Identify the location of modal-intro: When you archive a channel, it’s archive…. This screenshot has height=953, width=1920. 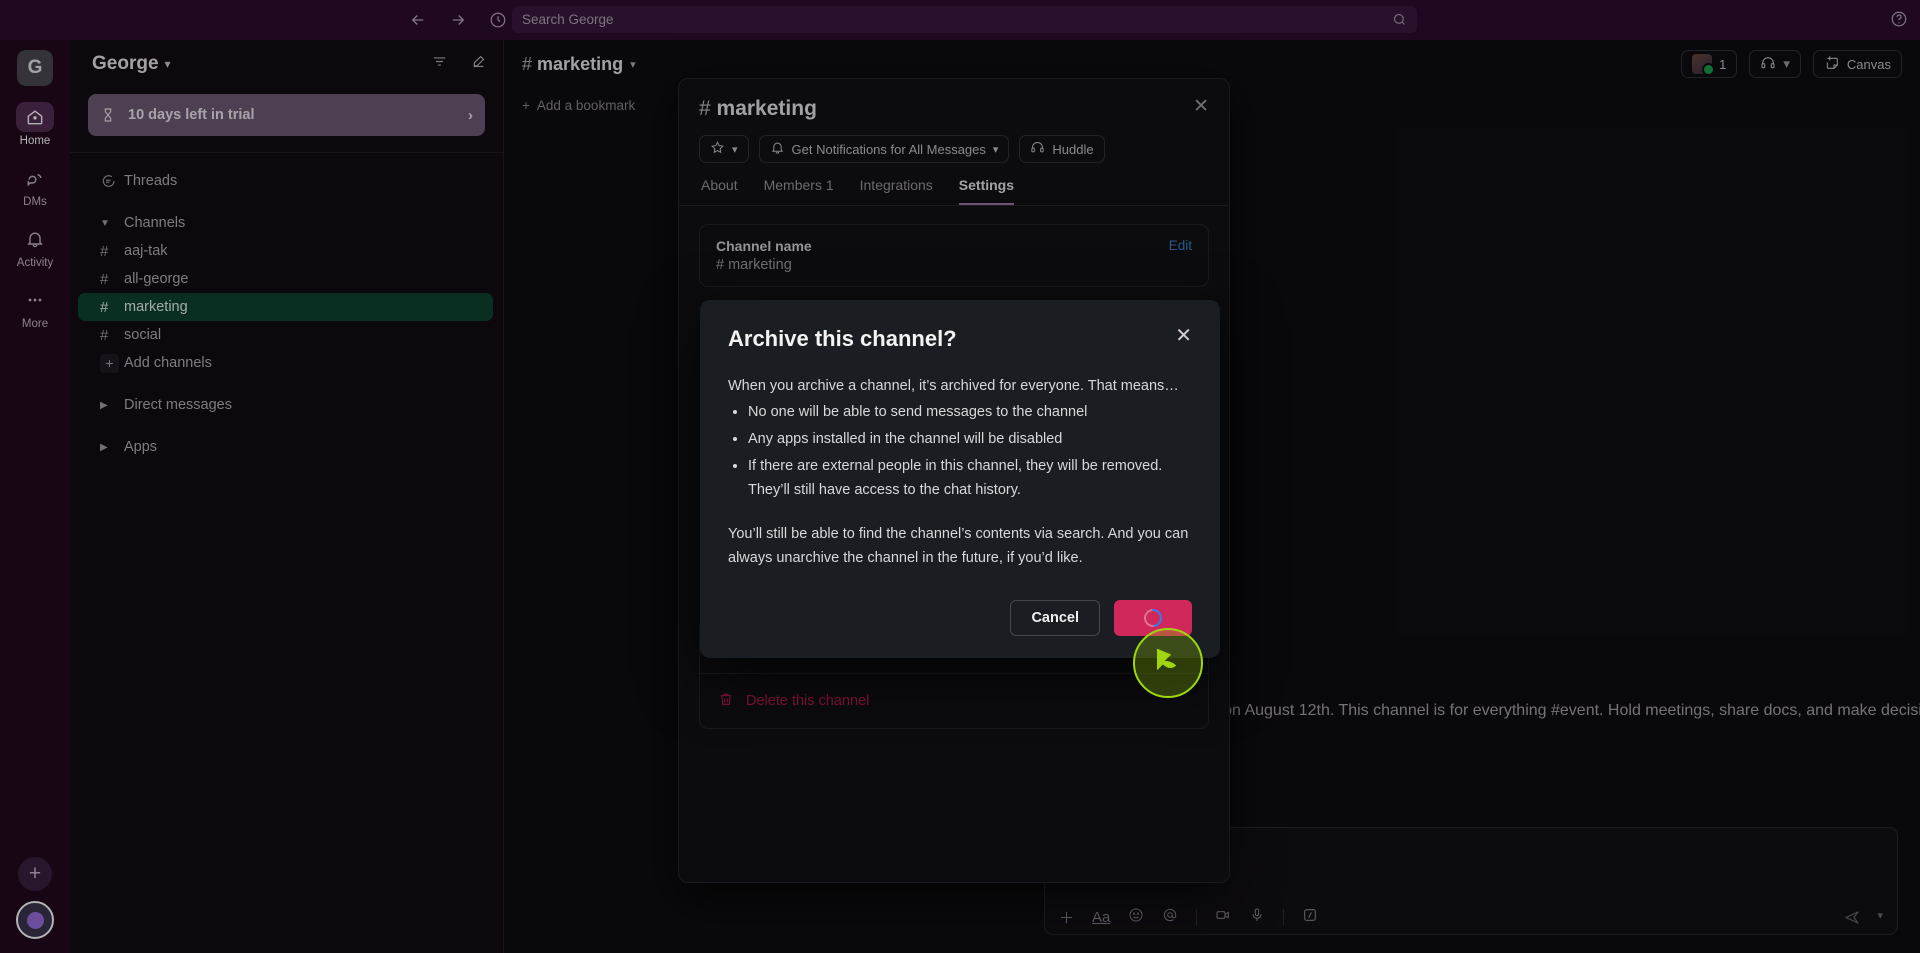
(953, 386).